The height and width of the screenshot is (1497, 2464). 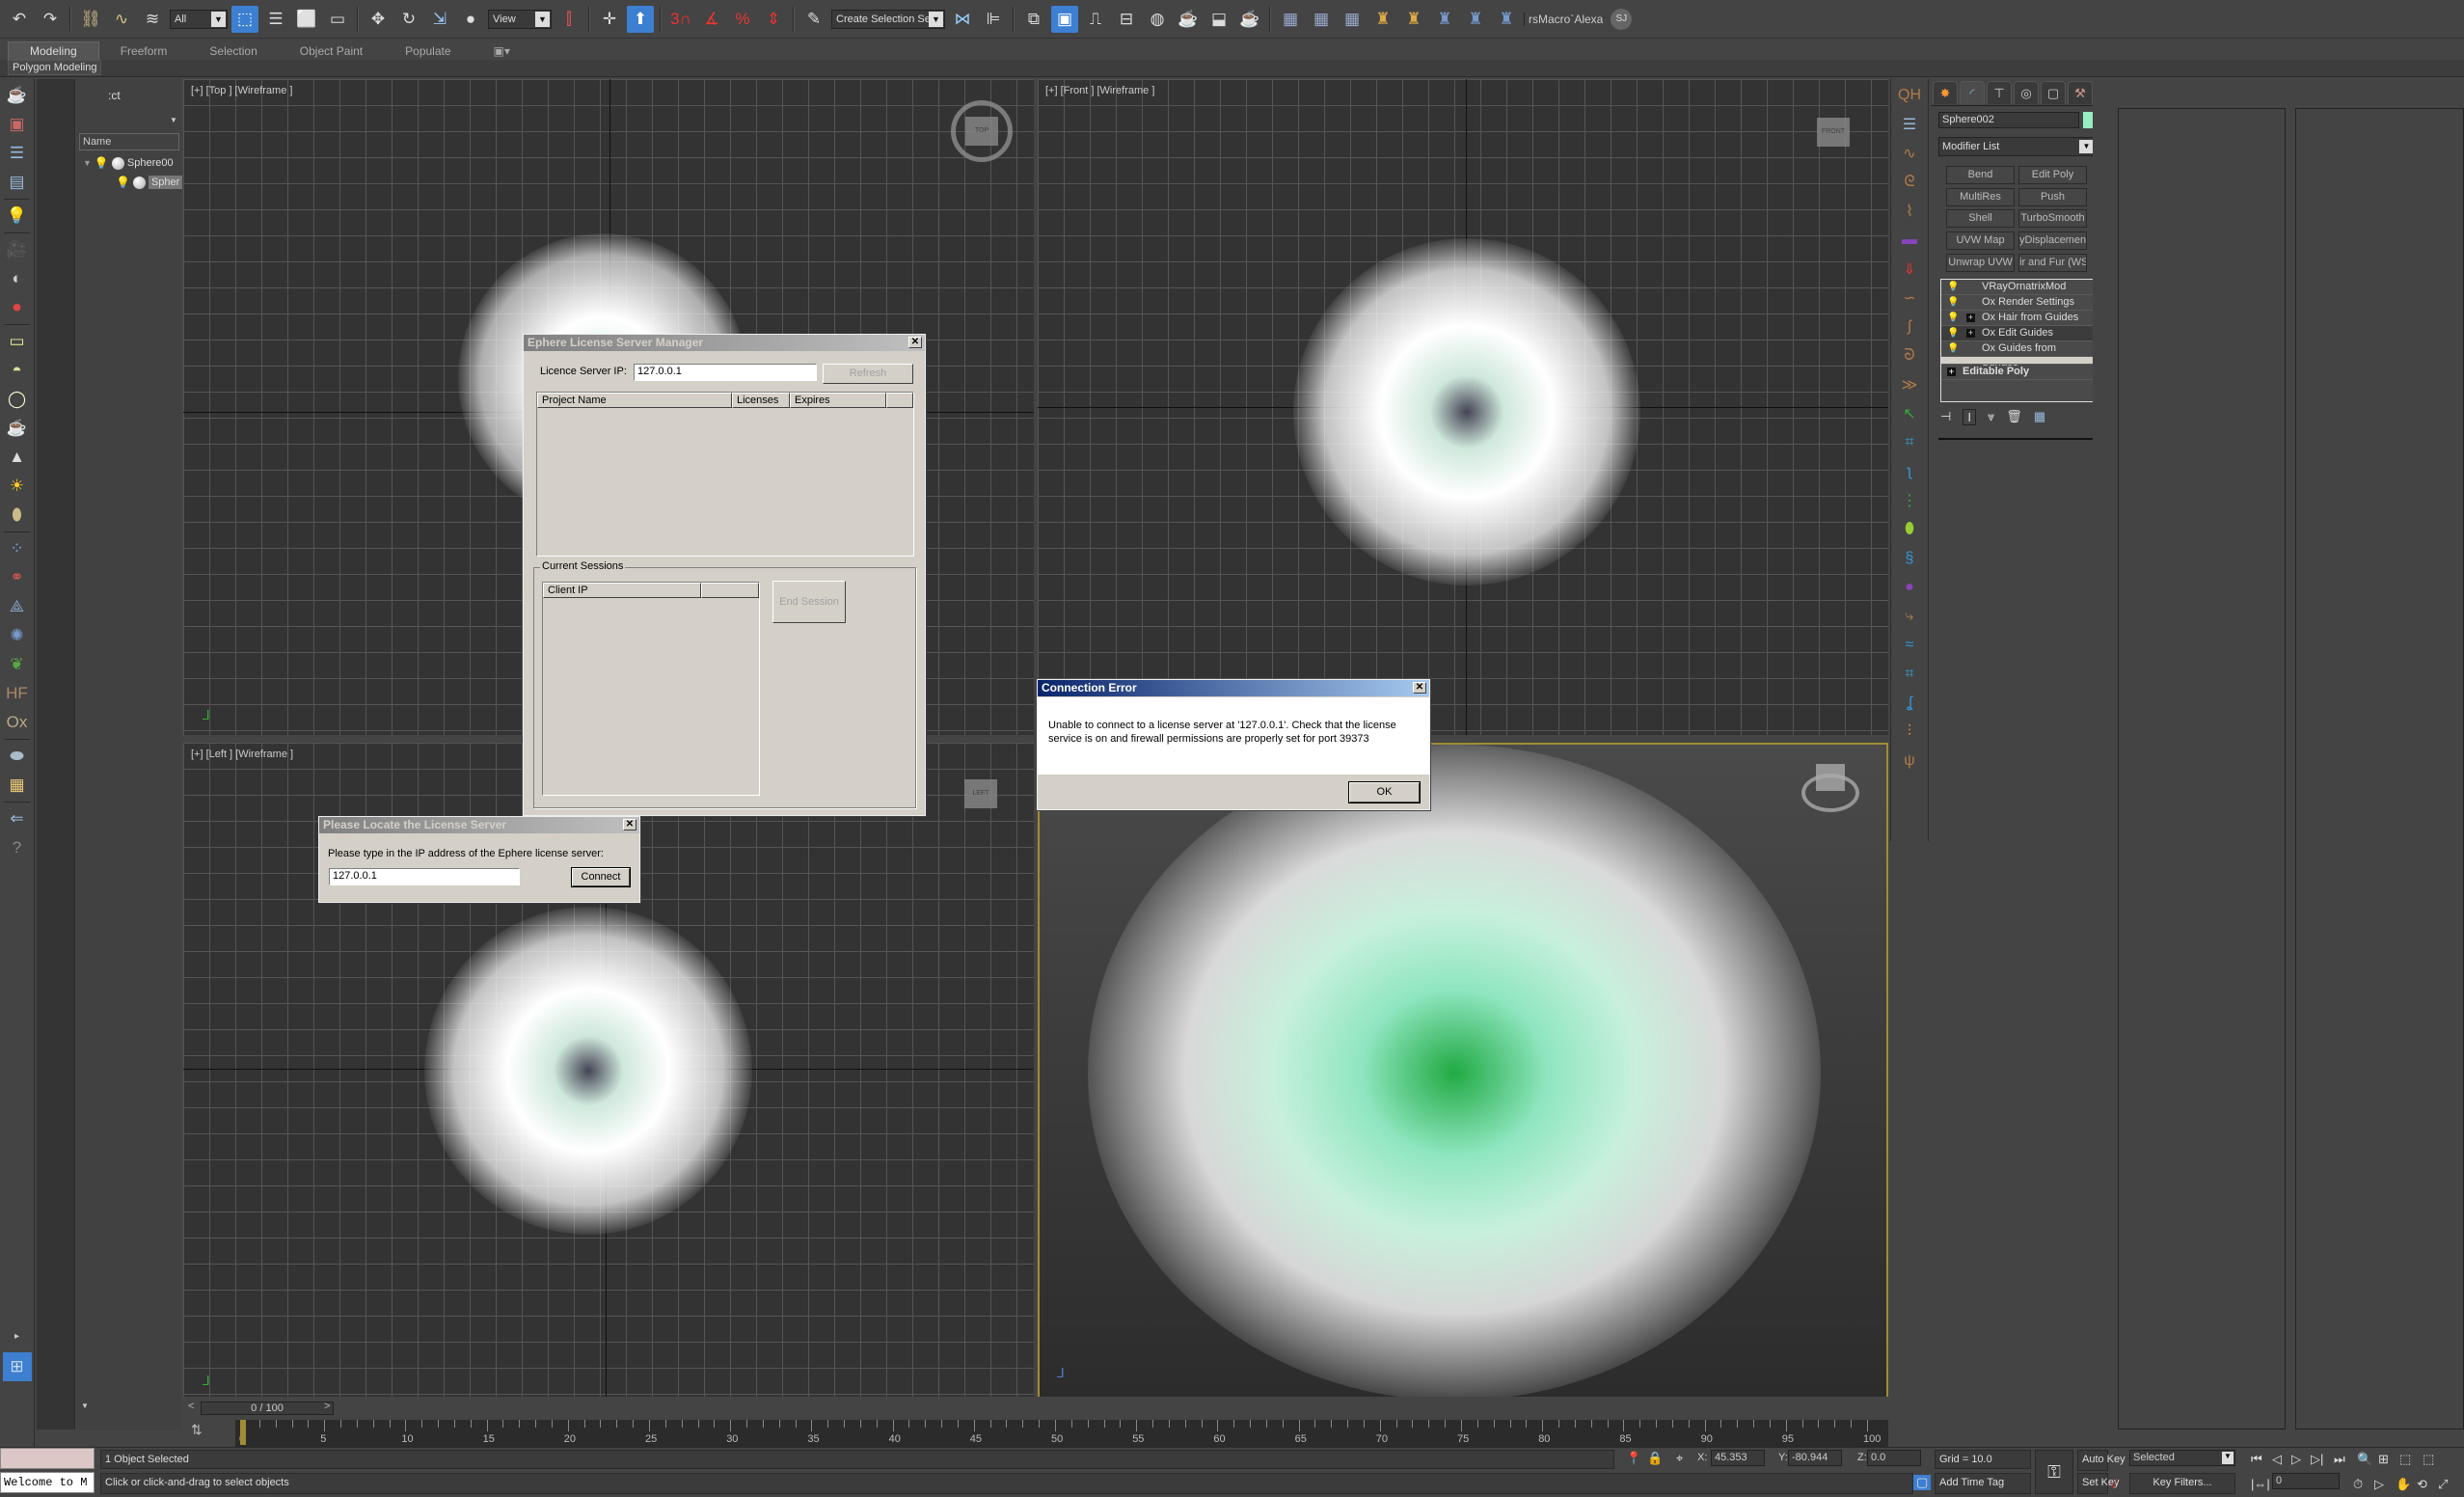 I want to click on time-tag-icon: ▢, so click(x=1922, y=1482).